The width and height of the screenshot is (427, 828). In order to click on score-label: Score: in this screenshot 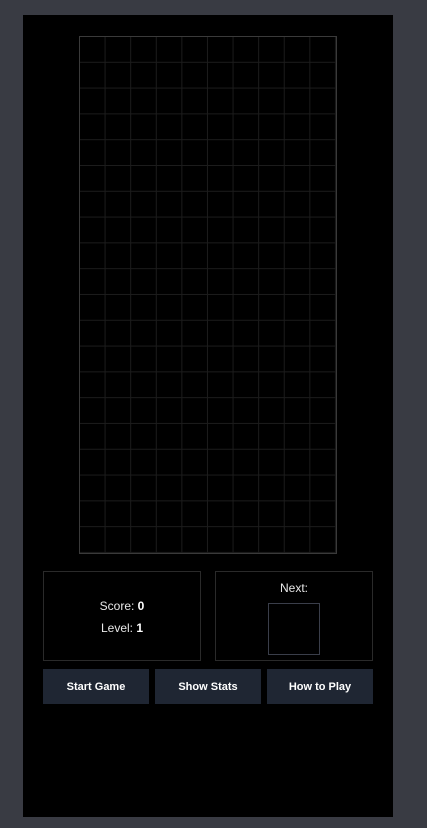, I will do `click(117, 606)`.